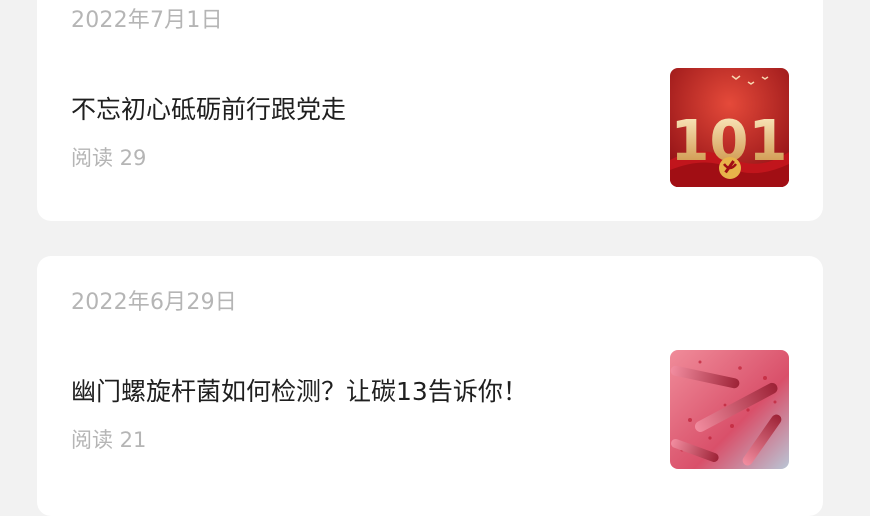 Image resolution: width=870 pixels, height=516 pixels. I want to click on article-thumbnail, so click(729, 409).